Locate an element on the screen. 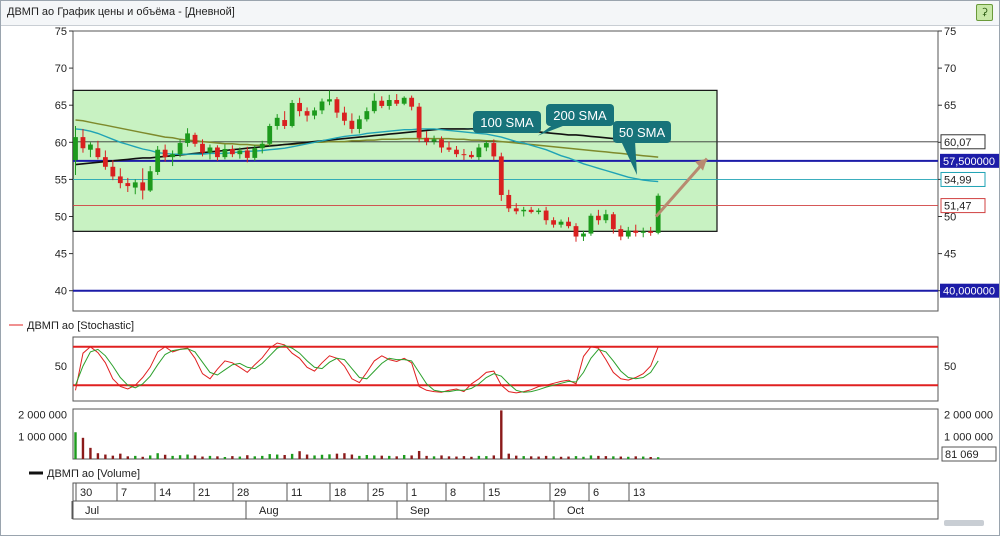  level-tag-label: 57,500000 is located at coordinates (969, 162).